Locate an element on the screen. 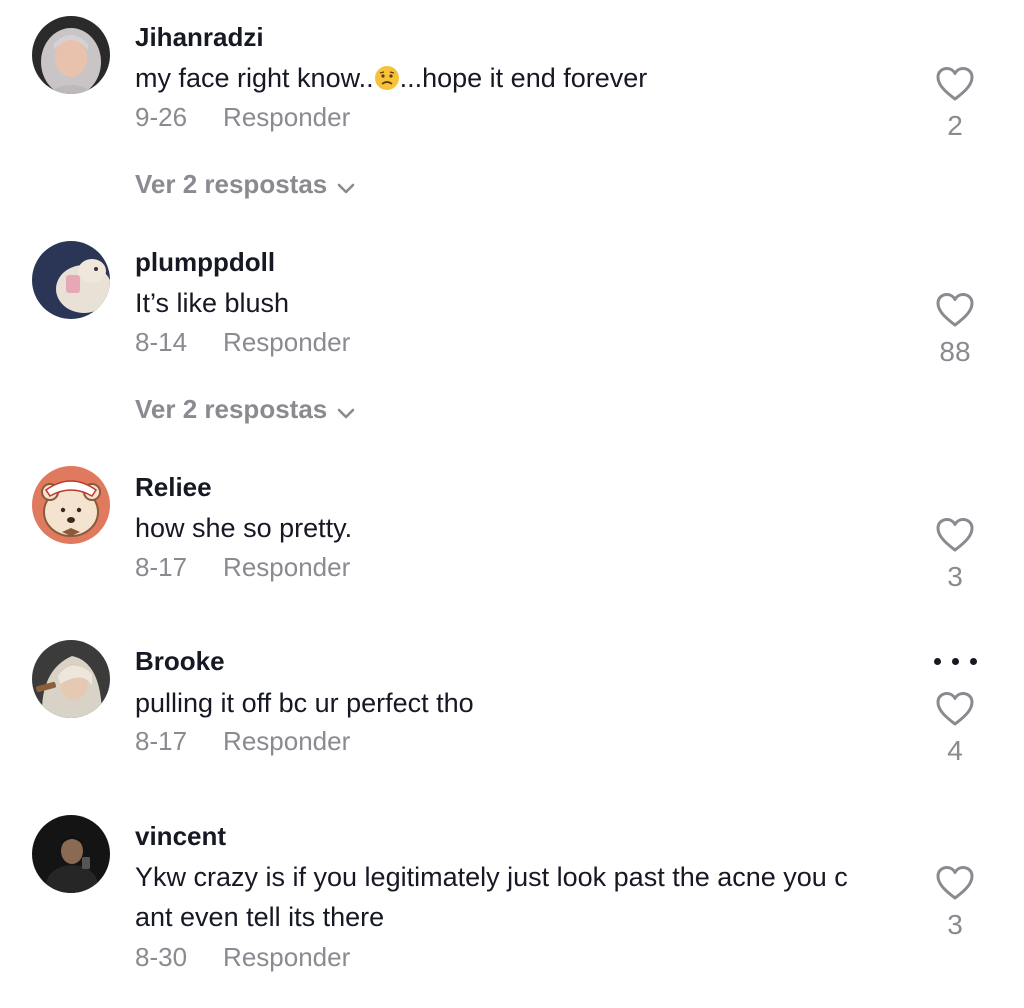  comment-meta: 8-30 Responder is located at coordinates (242, 957).